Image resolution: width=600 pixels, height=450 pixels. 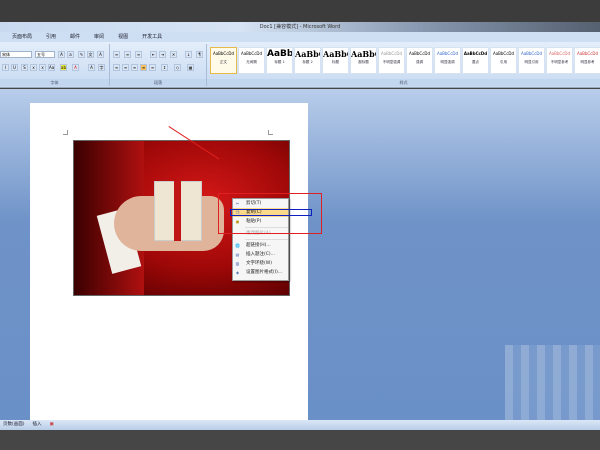 What do you see at coordinates (127, 54) in the screenshot?
I see `numbering-icon: ≡` at bounding box center [127, 54].